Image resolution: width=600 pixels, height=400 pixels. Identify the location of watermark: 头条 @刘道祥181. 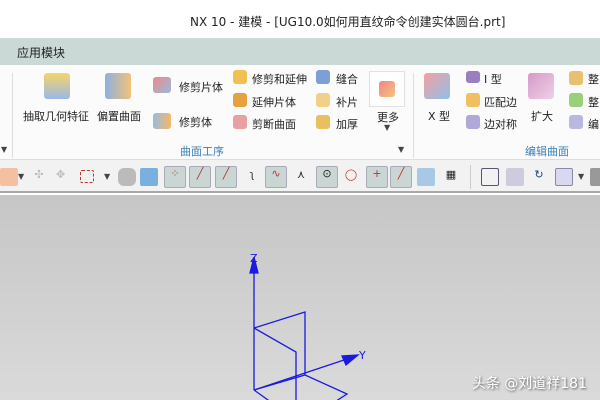
(529, 384).